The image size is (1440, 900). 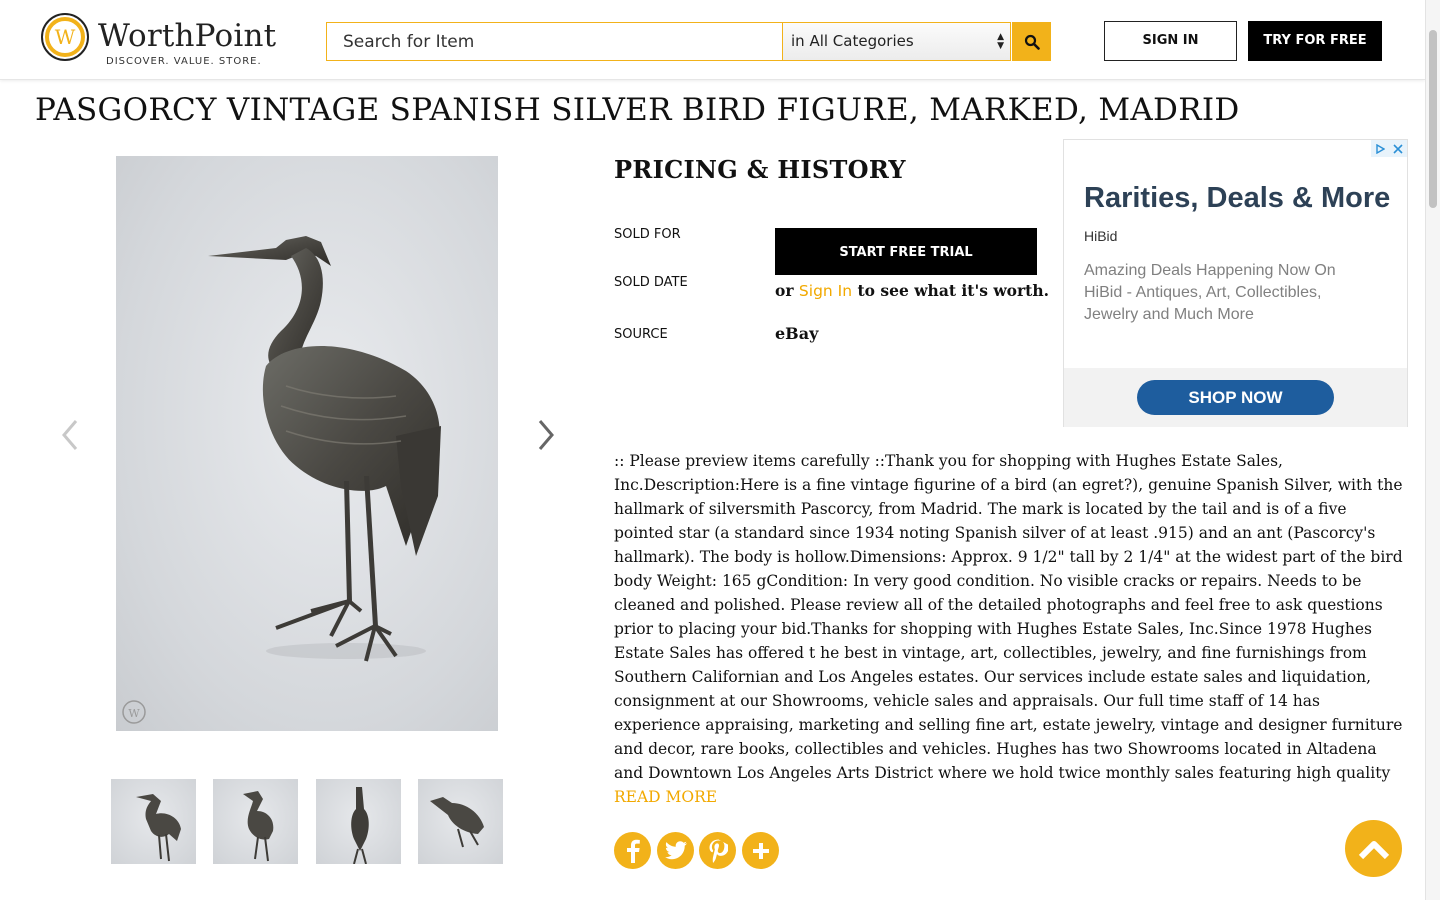 I want to click on search-button, so click(x=1031, y=41).